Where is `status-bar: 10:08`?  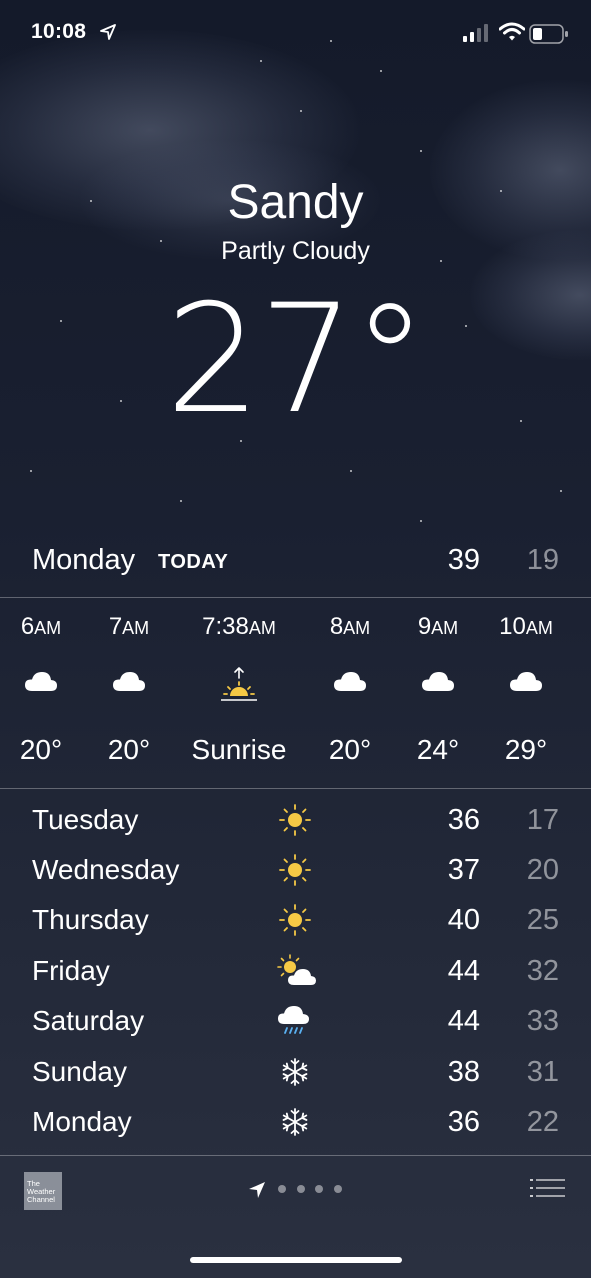
status-bar: 10:08 is located at coordinates (295, 35).